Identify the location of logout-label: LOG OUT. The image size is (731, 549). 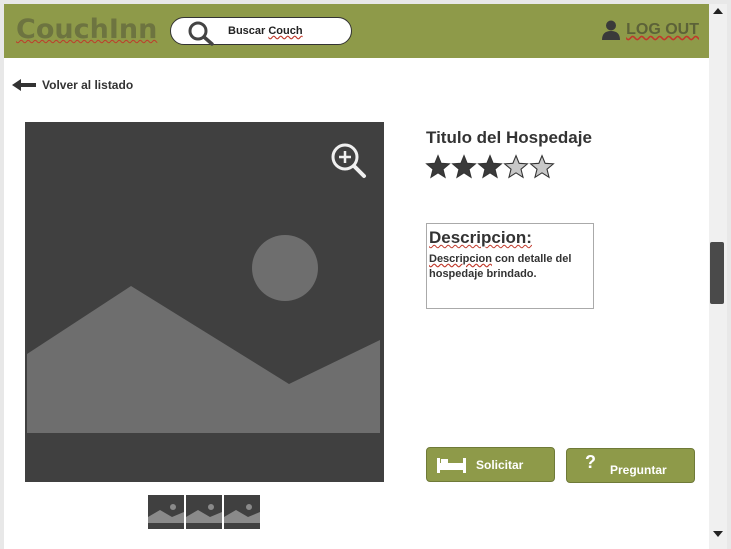
(662, 30).